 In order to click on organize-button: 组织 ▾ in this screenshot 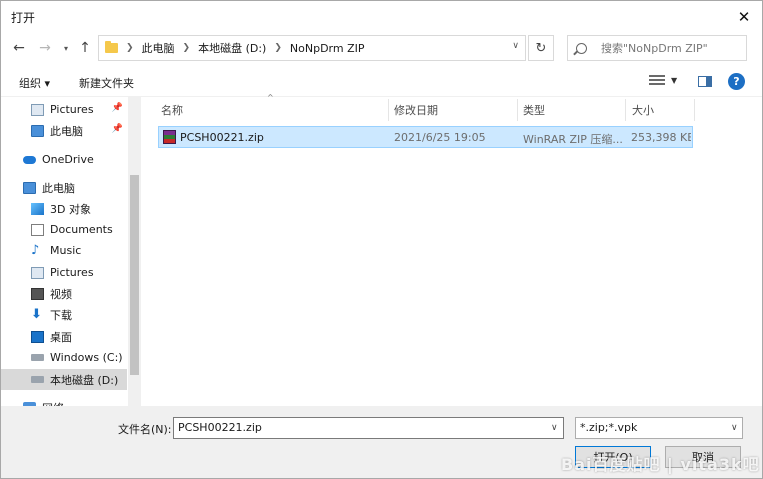, I will do `click(34, 83)`.